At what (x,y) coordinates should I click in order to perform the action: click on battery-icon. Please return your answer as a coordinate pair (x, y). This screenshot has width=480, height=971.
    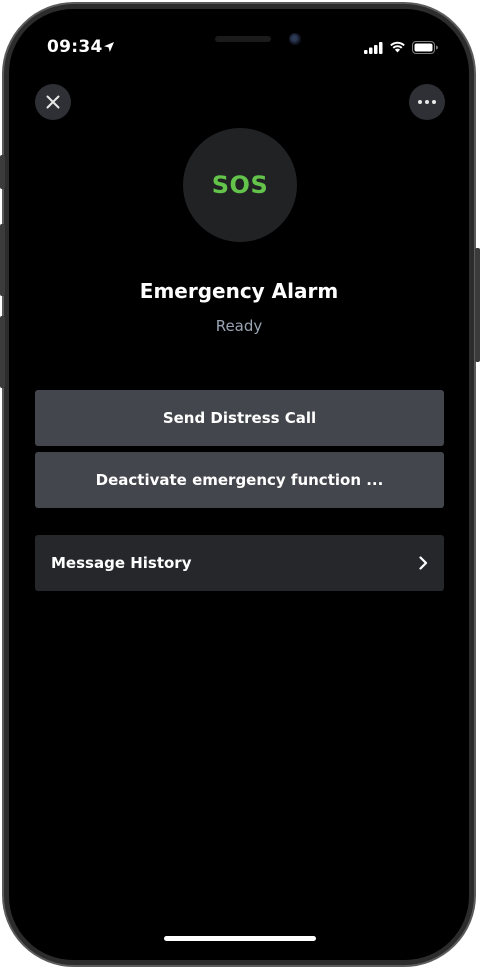
    Looking at the image, I should click on (425, 47).